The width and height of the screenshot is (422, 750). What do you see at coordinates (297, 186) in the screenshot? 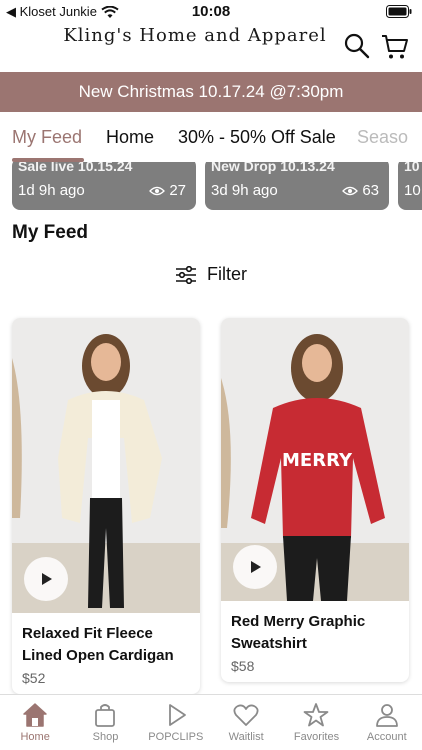
I see `live-show-card: New Drop 10.13.24 3d 9h ago 63` at bounding box center [297, 186].